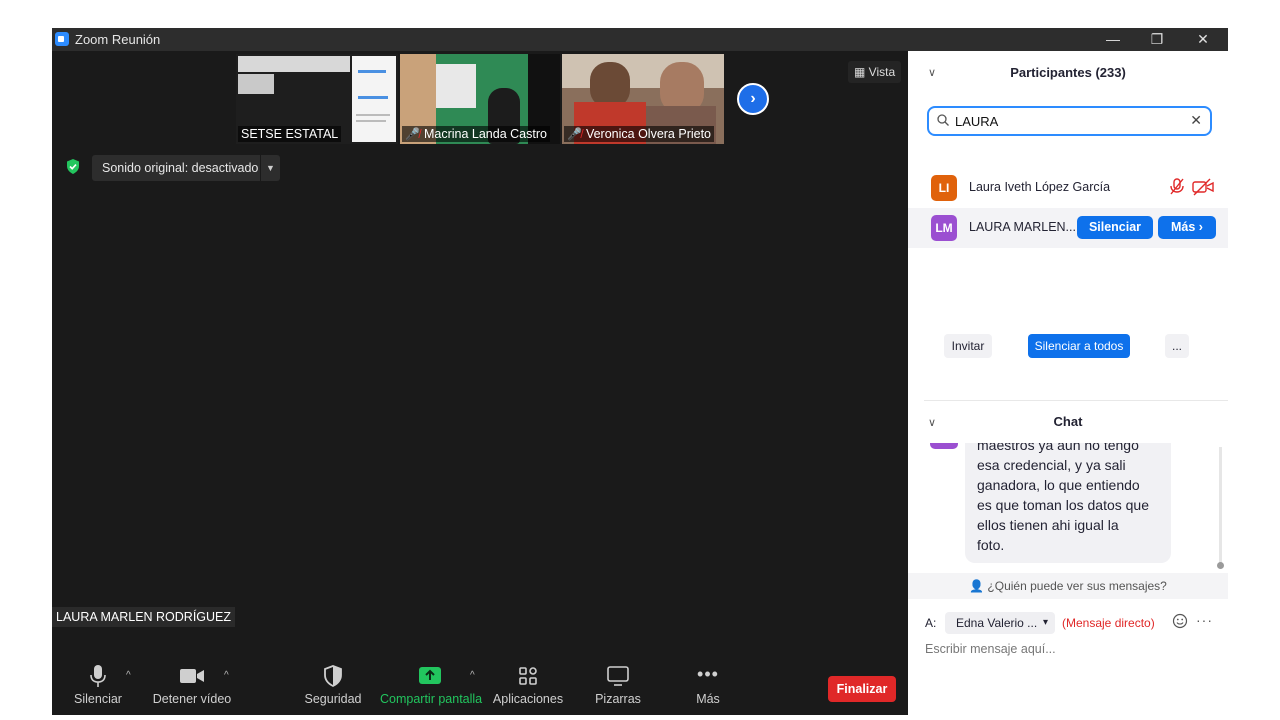  I want to click on mute-button: Silenciar, so click(98, 685).